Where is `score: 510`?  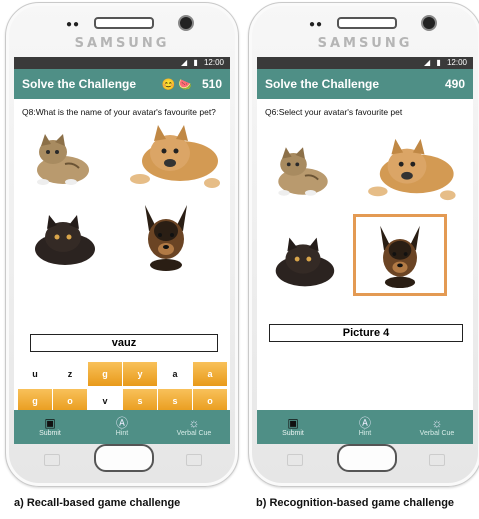 score: 510 is located at coordinates (211, 84).